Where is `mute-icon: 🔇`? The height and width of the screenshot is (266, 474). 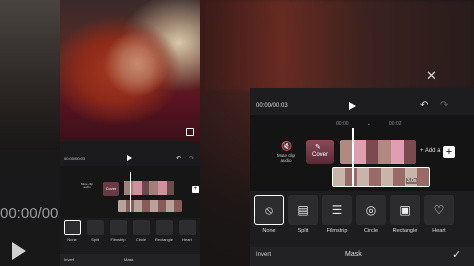
mute-icon: 🔇 is located at coordinates (286, 146).